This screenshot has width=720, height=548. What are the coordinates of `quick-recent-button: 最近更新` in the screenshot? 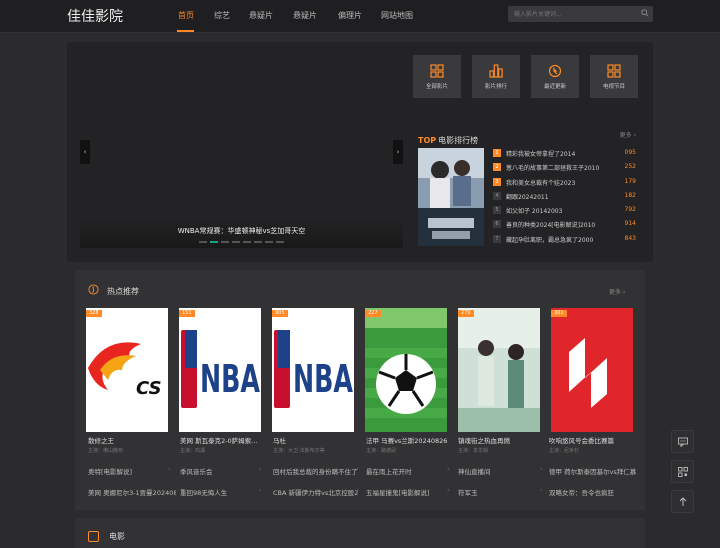 It's located at (555, 76).